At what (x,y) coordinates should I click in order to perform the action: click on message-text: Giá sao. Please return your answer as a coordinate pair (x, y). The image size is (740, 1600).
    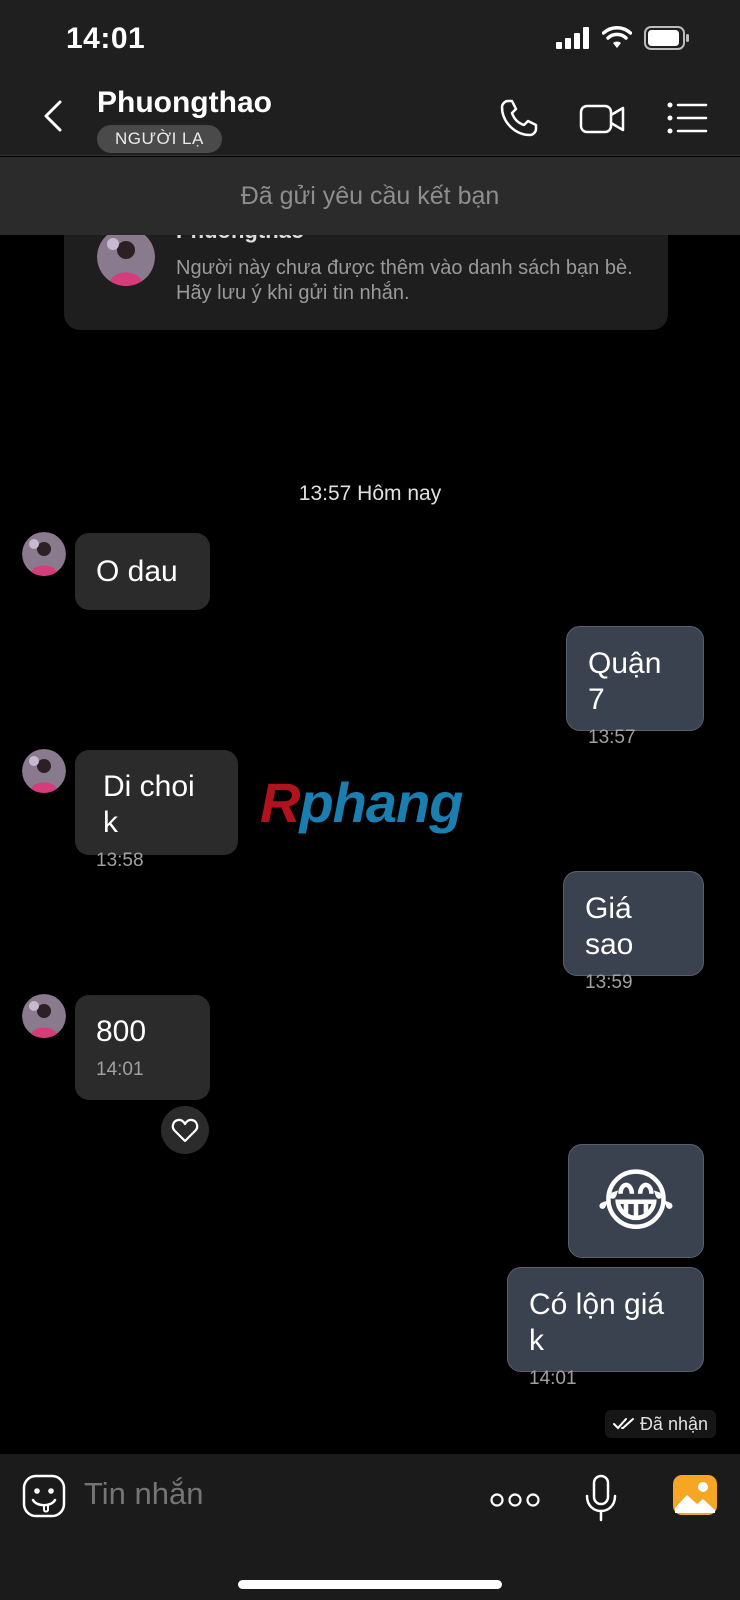
    Looking at the image, I should click on (609, 926).